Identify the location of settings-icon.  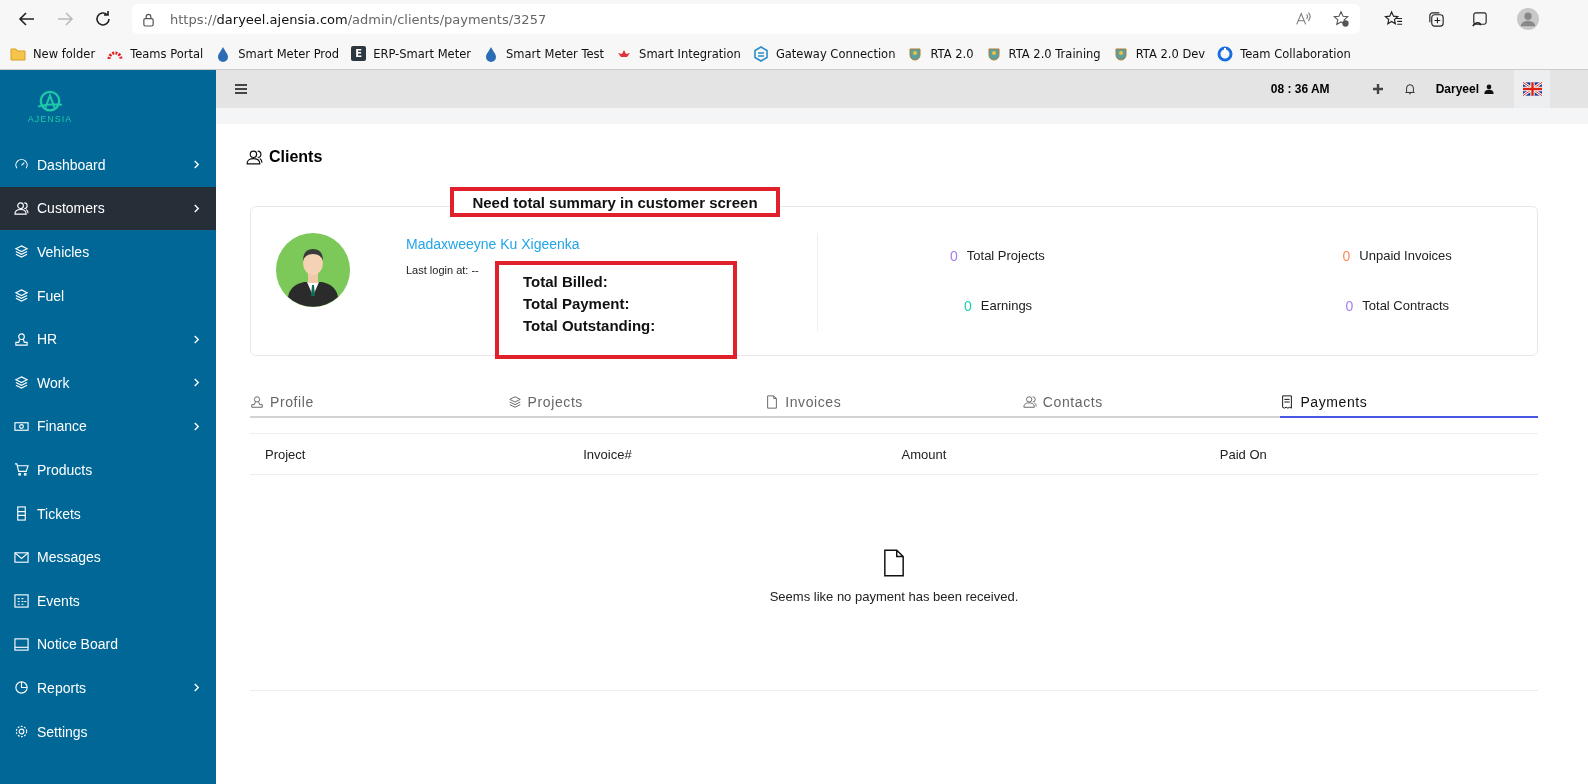
(21, 731).